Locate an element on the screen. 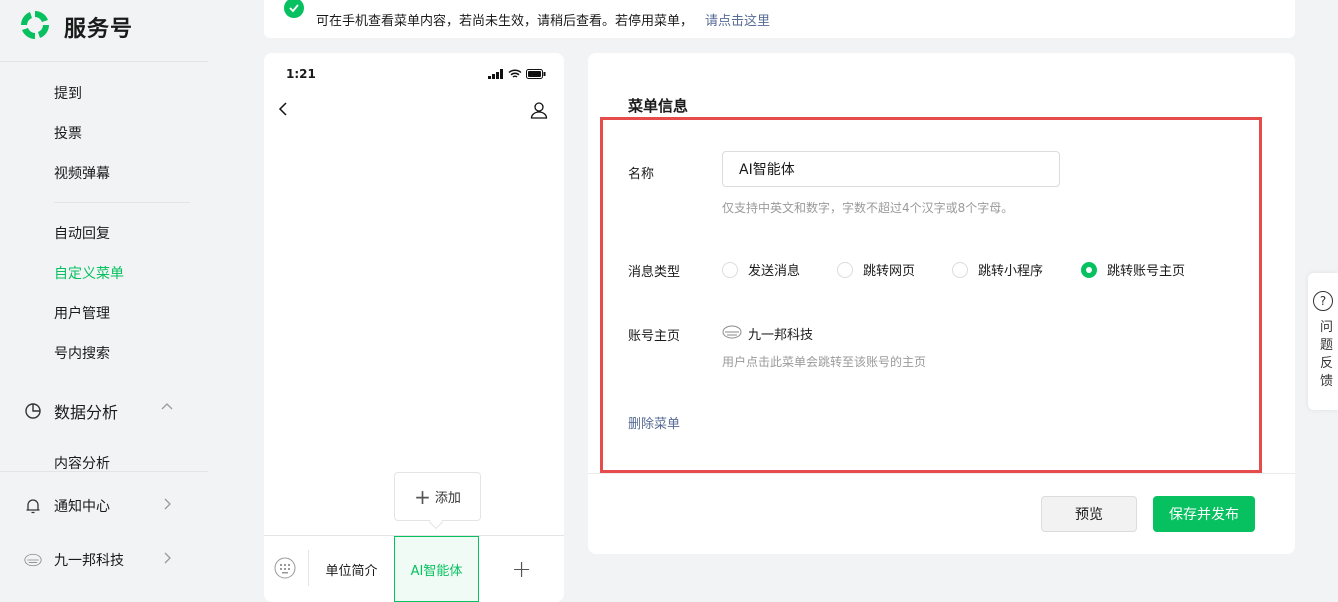  radio-jump-miniprogram: 跳转小程序 is located at coordinates (997, 269).